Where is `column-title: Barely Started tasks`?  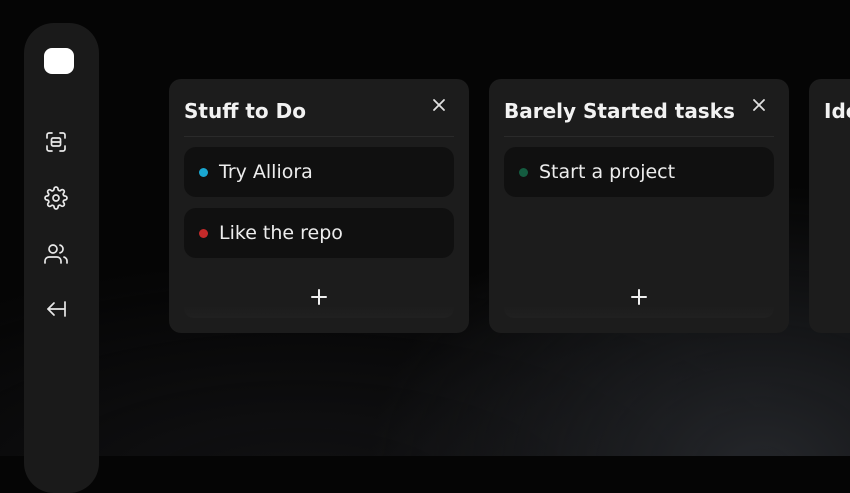
column-title: Barely Started tasks is located at coordinates (619, 111).